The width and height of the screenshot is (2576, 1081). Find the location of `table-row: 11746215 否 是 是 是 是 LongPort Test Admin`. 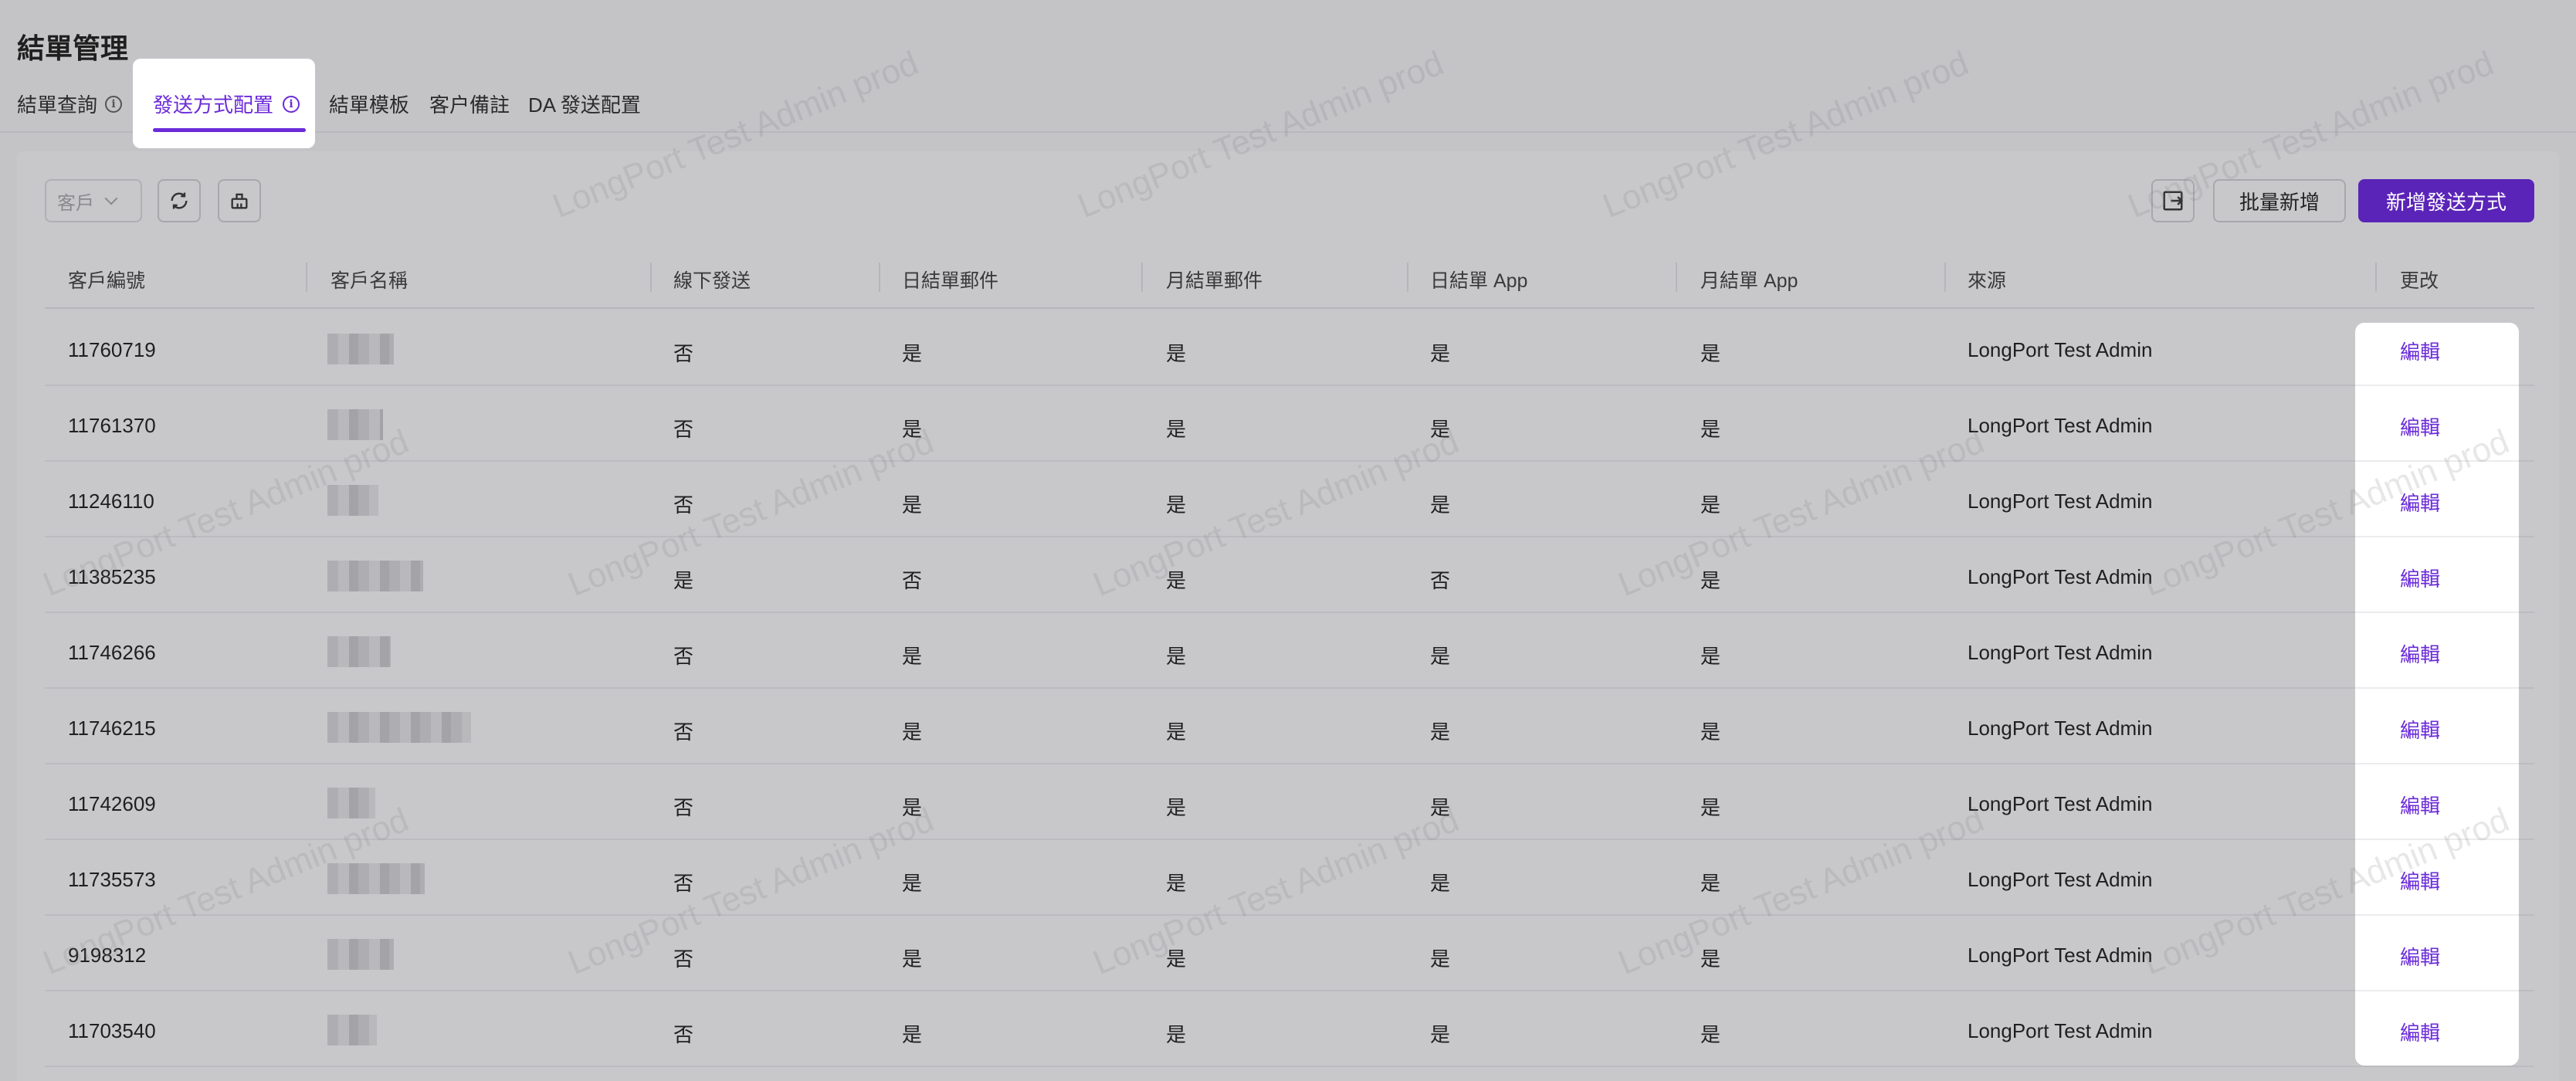

table-row: 11746215 否 是 是 是 是 LongPort Test Admin is located at coordinates (1289, 726).